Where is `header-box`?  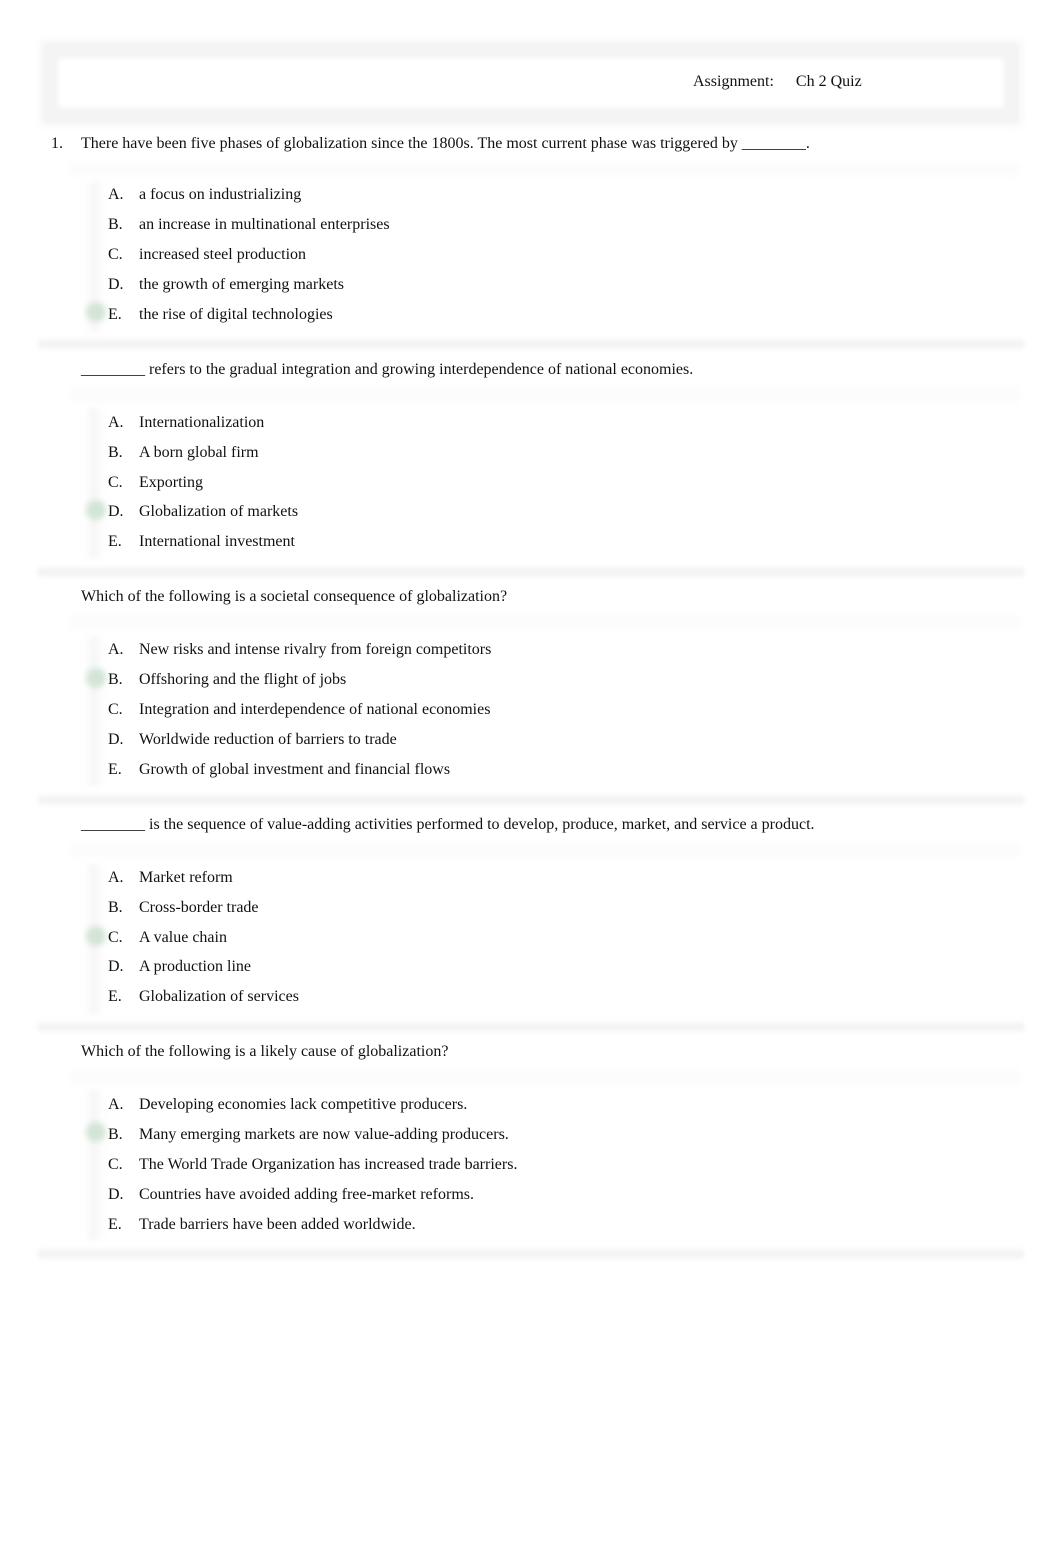 header-box is located at coordinates (531, 83).